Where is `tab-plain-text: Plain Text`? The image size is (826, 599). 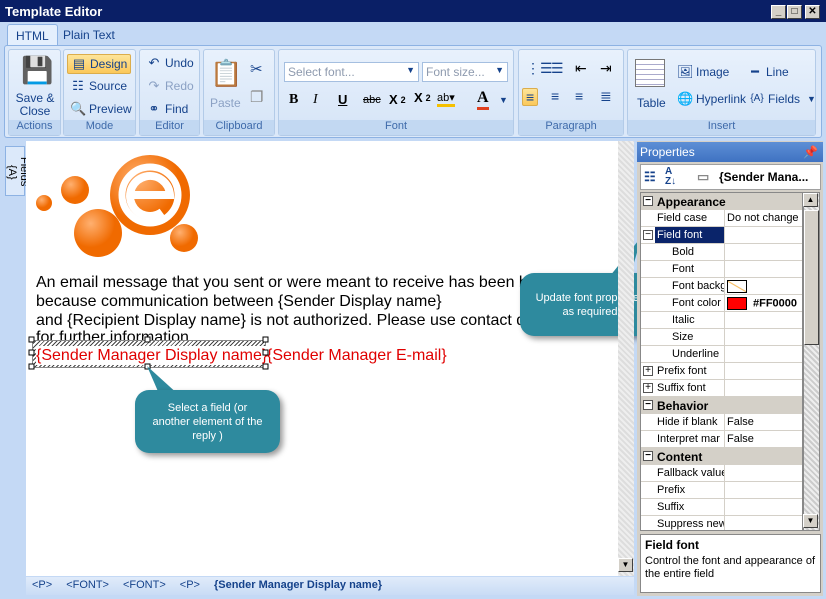 tab-plain-text: Plain Text is located at coordinates (89, 35).